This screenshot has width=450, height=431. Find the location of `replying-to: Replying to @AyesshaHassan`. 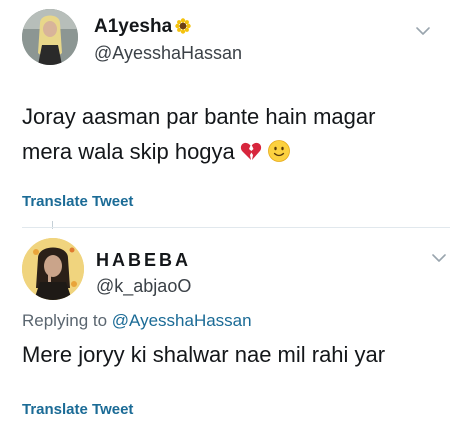

replying-to: Replying to @AyesshaHassan is located at coordinates (137, 321).